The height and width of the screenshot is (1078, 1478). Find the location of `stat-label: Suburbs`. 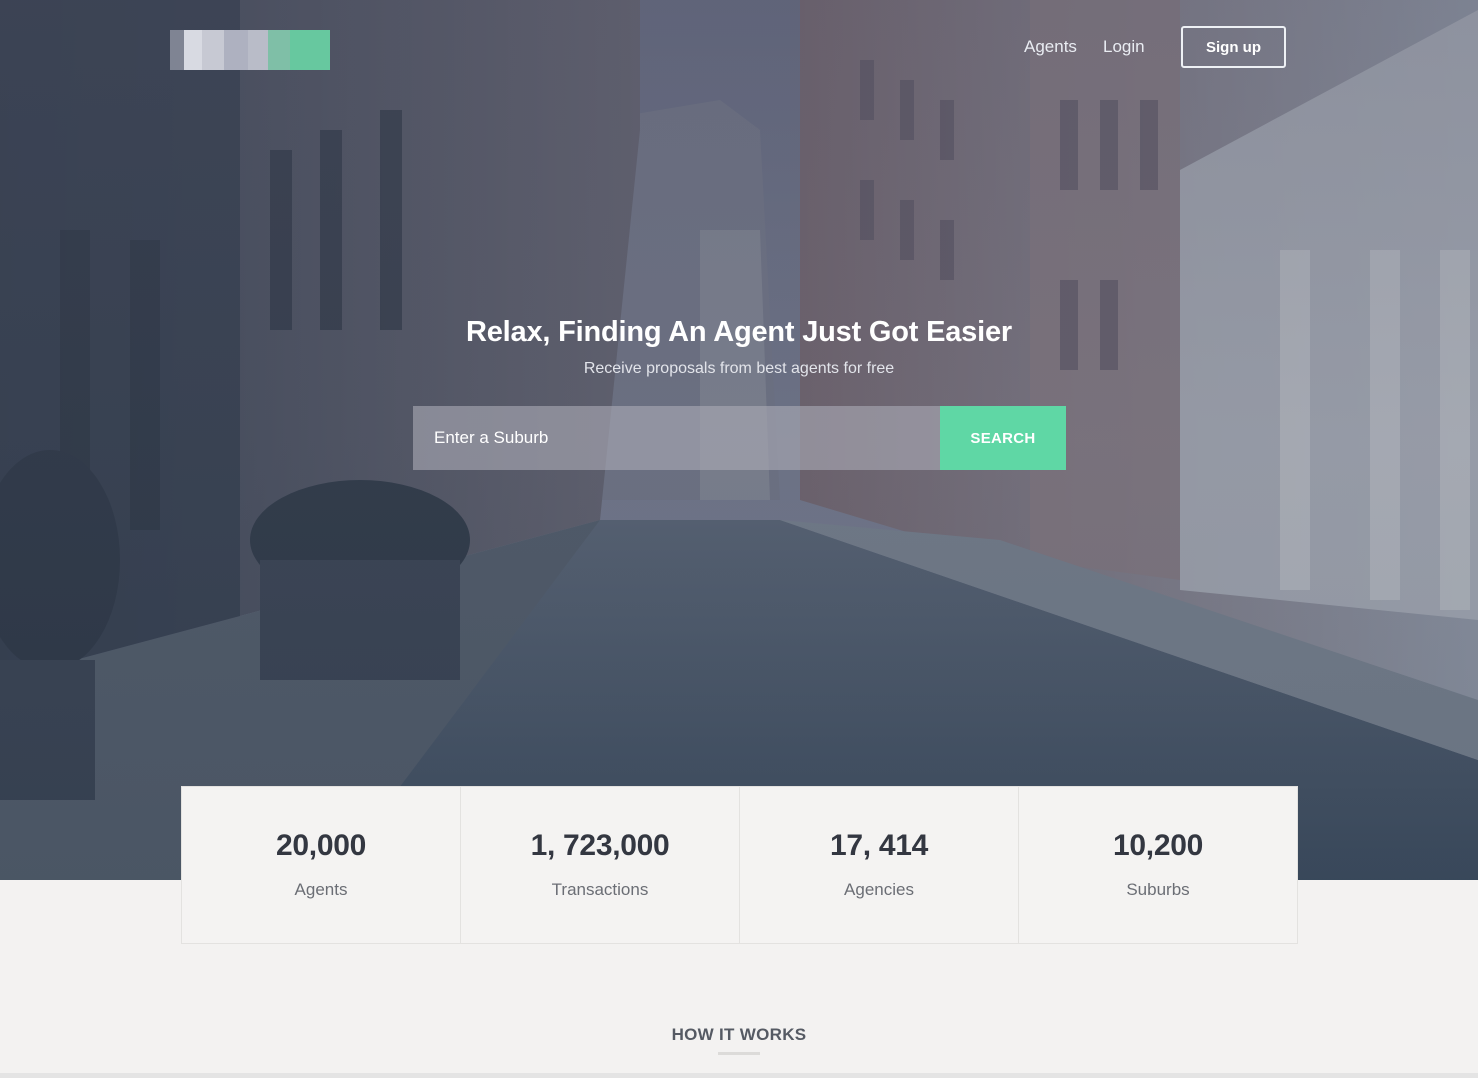

stat-label: Suburbs is located at coordinates (1158, 889).